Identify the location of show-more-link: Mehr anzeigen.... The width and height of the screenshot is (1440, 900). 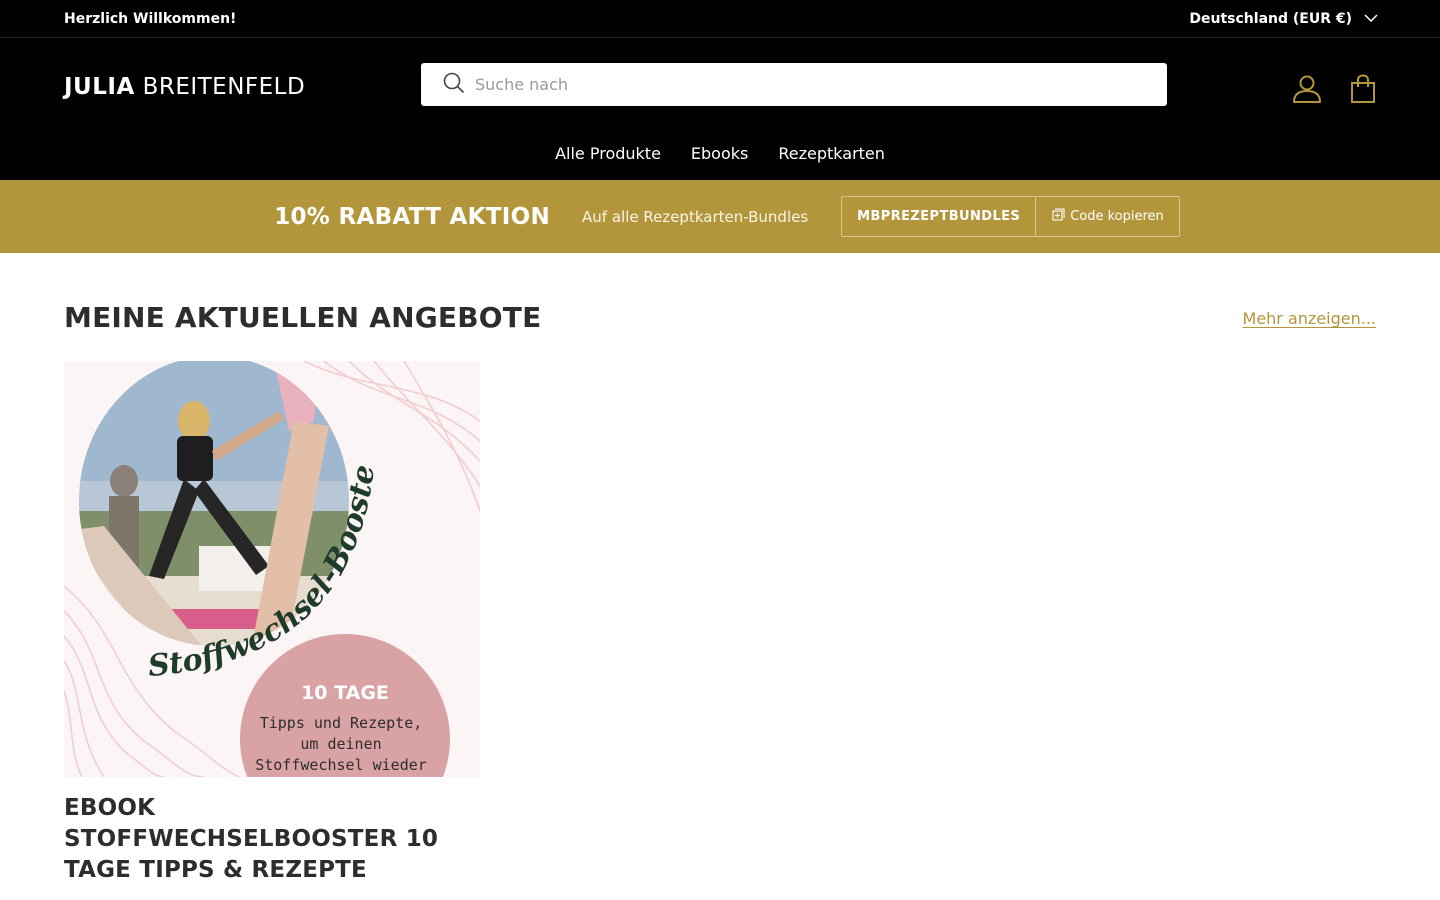
(1309, 318).